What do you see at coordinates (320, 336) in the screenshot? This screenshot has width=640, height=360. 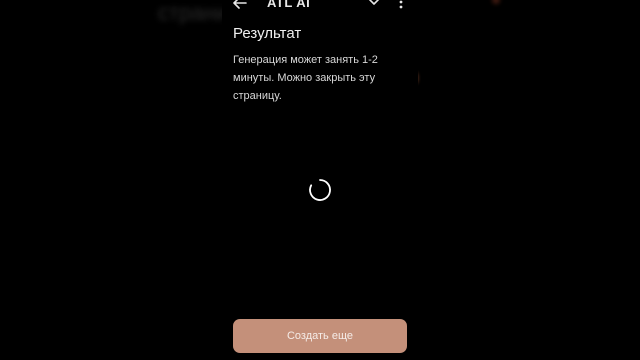 I see `create-more-button: Создать еще` at bounding box center [320, 336].